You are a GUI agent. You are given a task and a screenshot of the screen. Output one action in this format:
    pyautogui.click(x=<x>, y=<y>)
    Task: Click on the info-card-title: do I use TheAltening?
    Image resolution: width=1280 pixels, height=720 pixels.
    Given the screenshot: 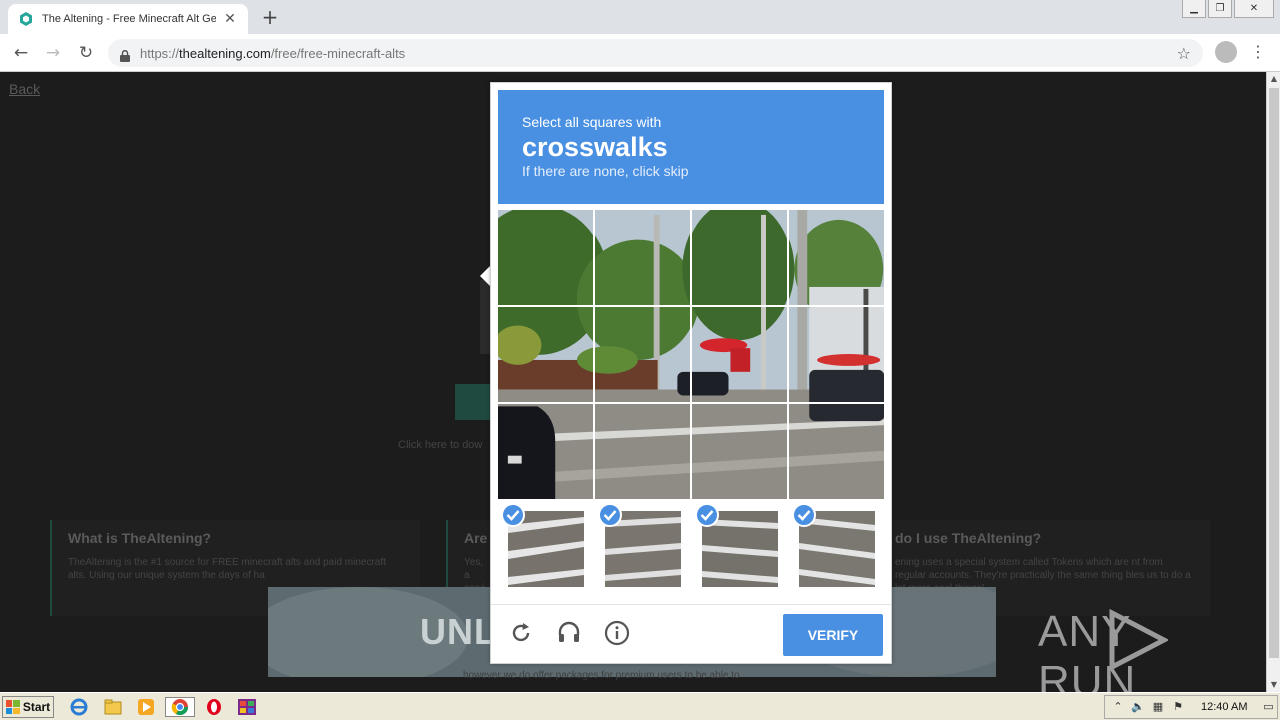 What is the action you would take?
    pyautogui.click(x=968, y=538)
    